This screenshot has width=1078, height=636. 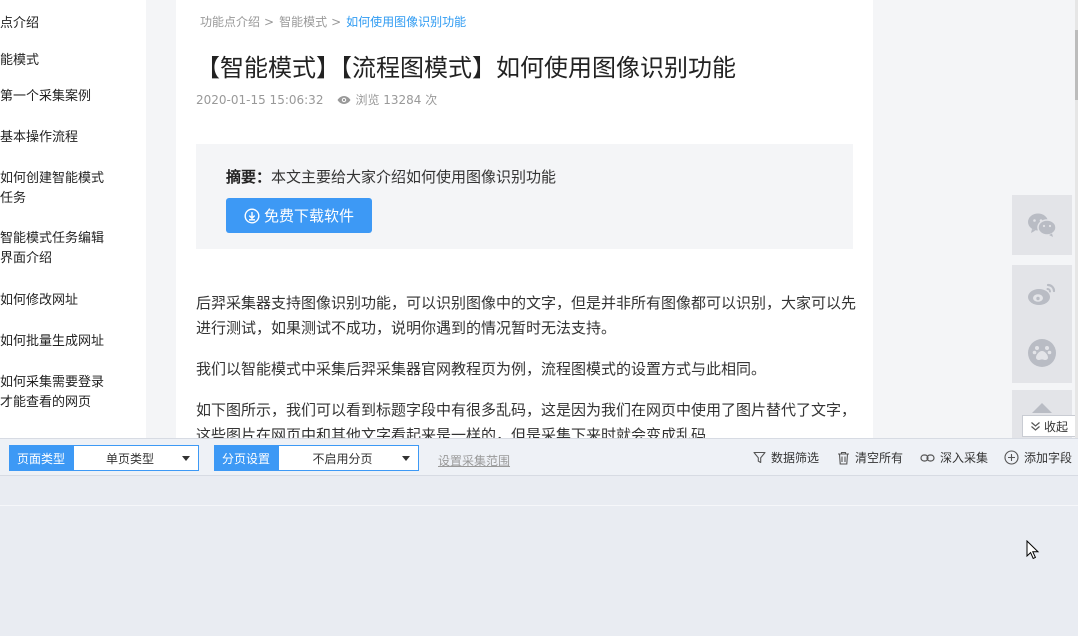 I want to click on weibo-icon, so click(x=1042, y=294).